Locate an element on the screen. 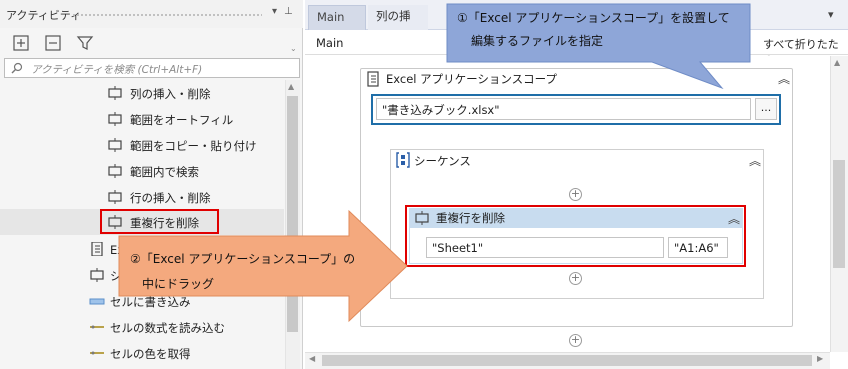 The height and width of the screenshot is (369, 848). highlight-remove-duplicates-item is located at coordinates (159, 221).